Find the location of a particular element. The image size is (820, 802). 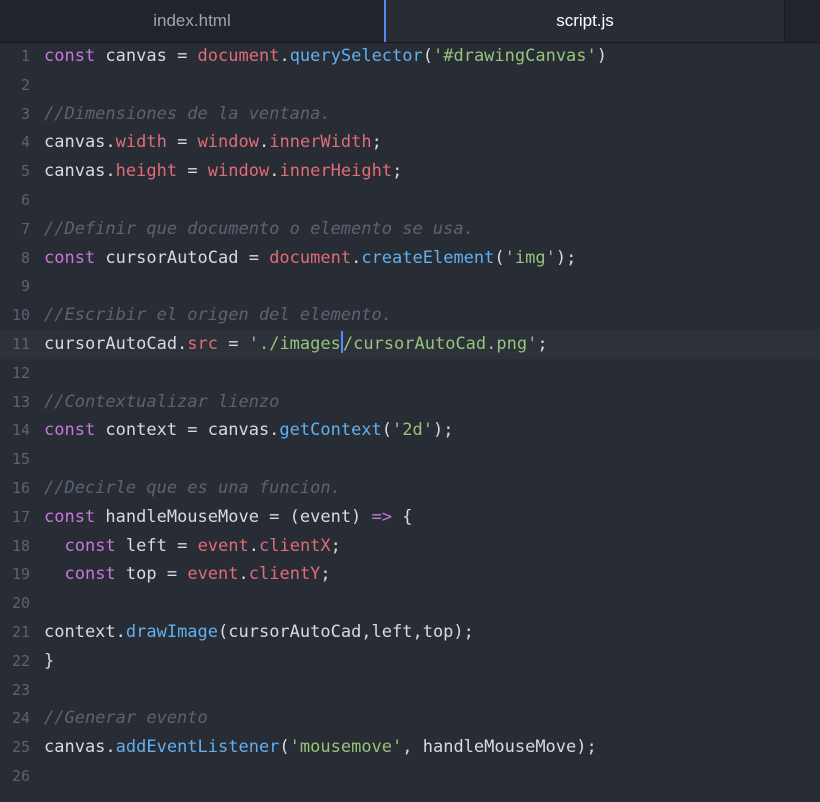

code-text: const handleMouseMove = (event) => { is located at coordinates (228, 517).